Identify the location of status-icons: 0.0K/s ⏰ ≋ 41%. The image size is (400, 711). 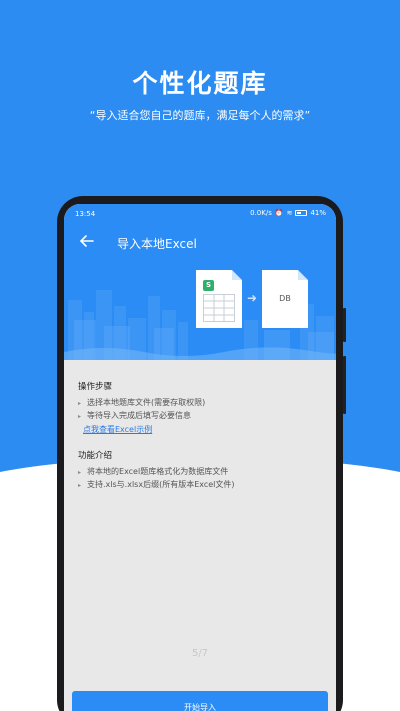
(288, 213).